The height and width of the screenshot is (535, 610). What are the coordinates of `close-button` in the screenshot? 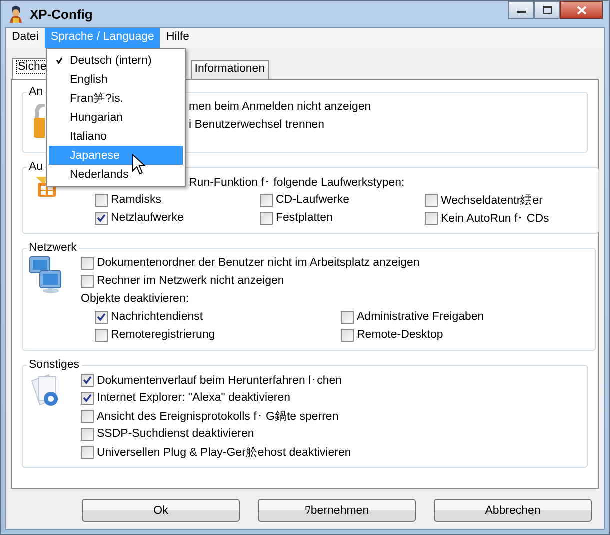 It's located at (581, 10).